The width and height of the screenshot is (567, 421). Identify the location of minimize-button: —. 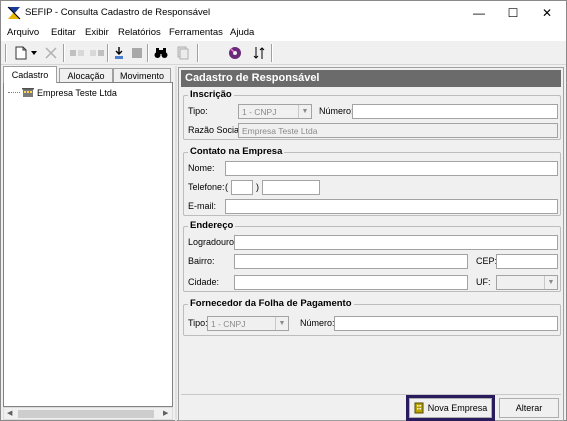
(479, 13).